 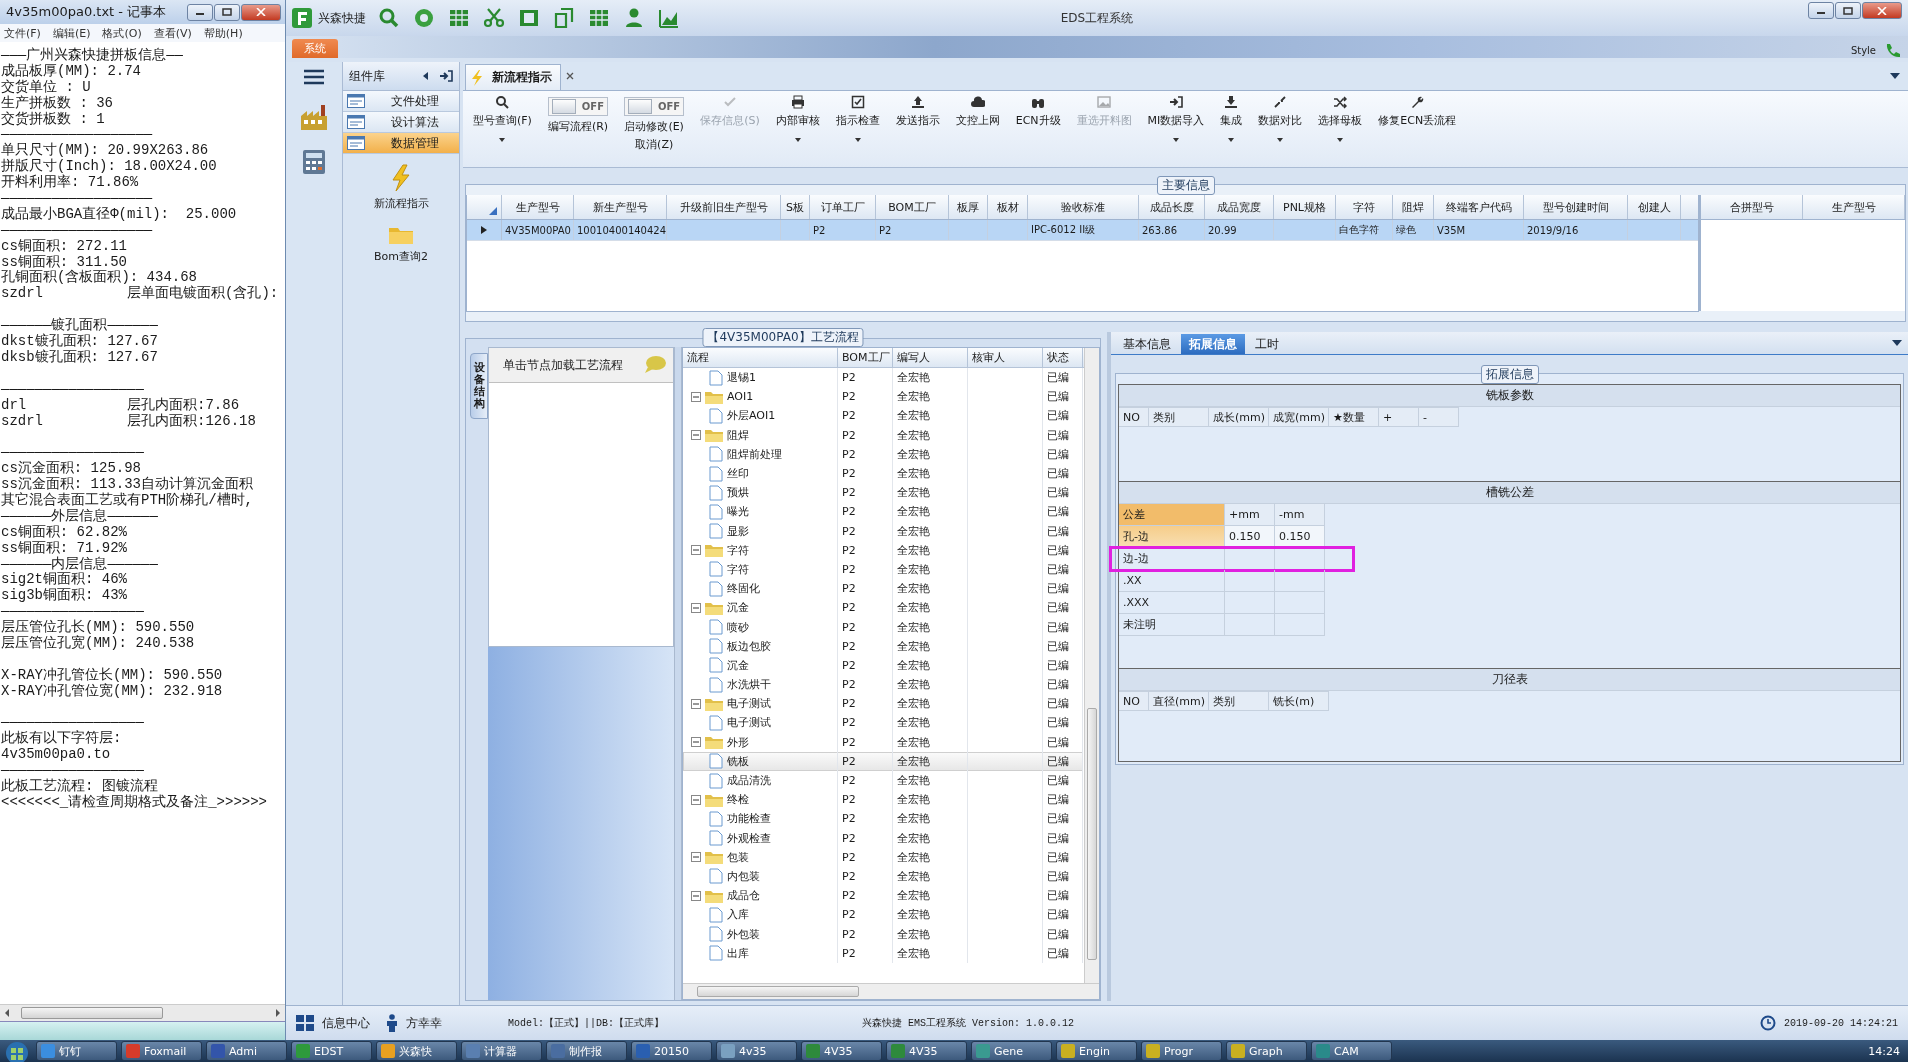 What do you see at coordinates (1267, 344) in the screenshot?
I see `tab: 工时` at bounding box center [1267, 344].